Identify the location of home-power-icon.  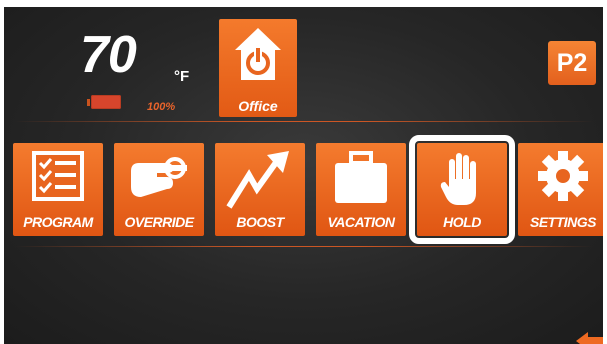
(258, 54).